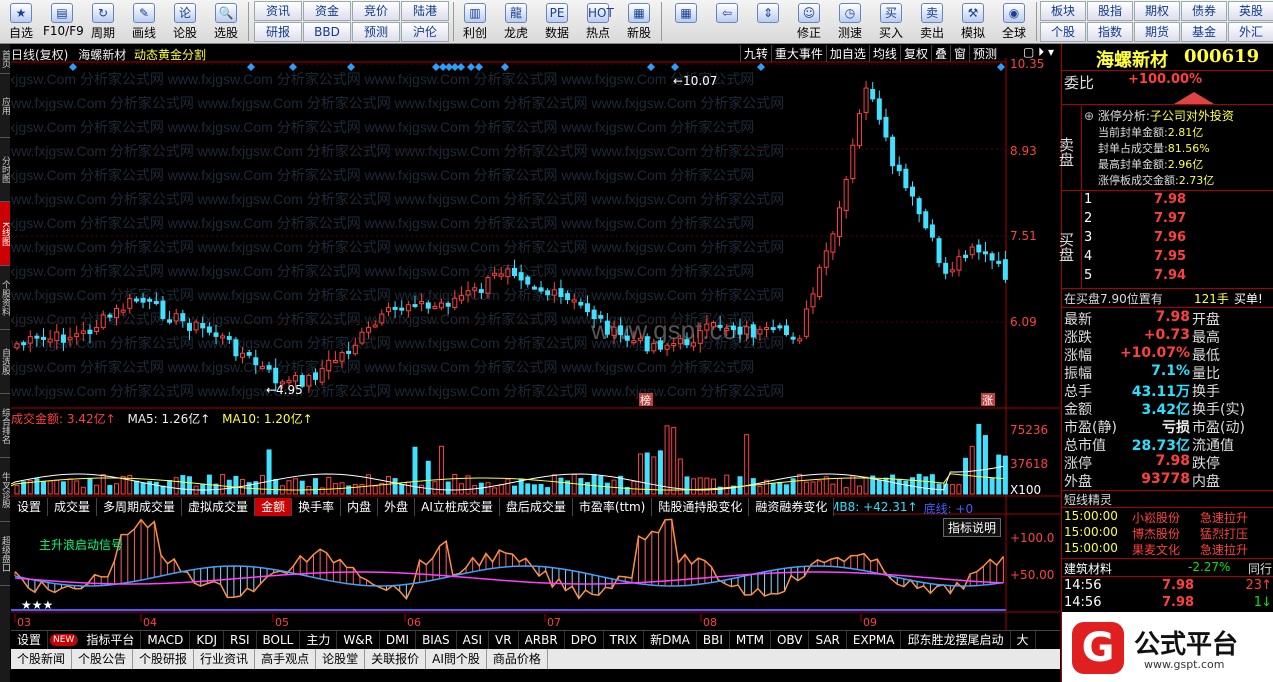 This screenshot has height=682, width=1273. I want to click on toolbar-c-6: 卖卖出, so click(932, 21).